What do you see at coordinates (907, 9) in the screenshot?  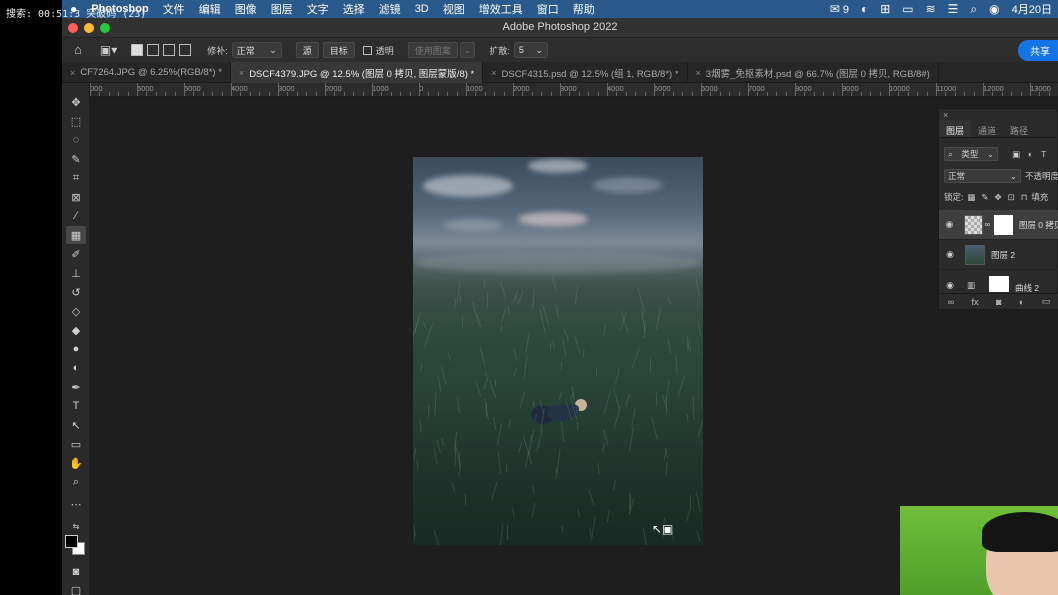 I see `battery-icon: ▭` at bounding box center [907, 9].